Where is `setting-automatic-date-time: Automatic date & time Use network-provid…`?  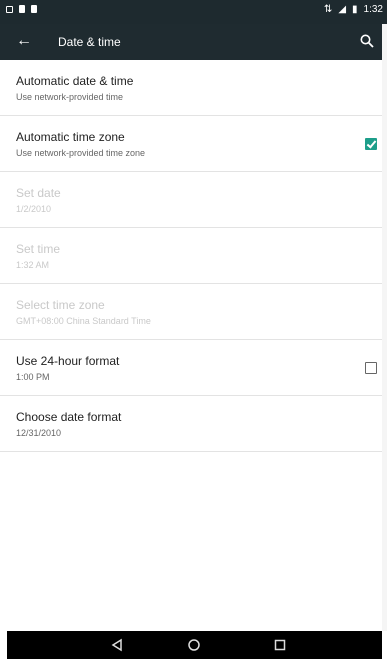
setting-automatic-date-time: Automatic date & time Use network-provid… is located at coordinates (193, 88).